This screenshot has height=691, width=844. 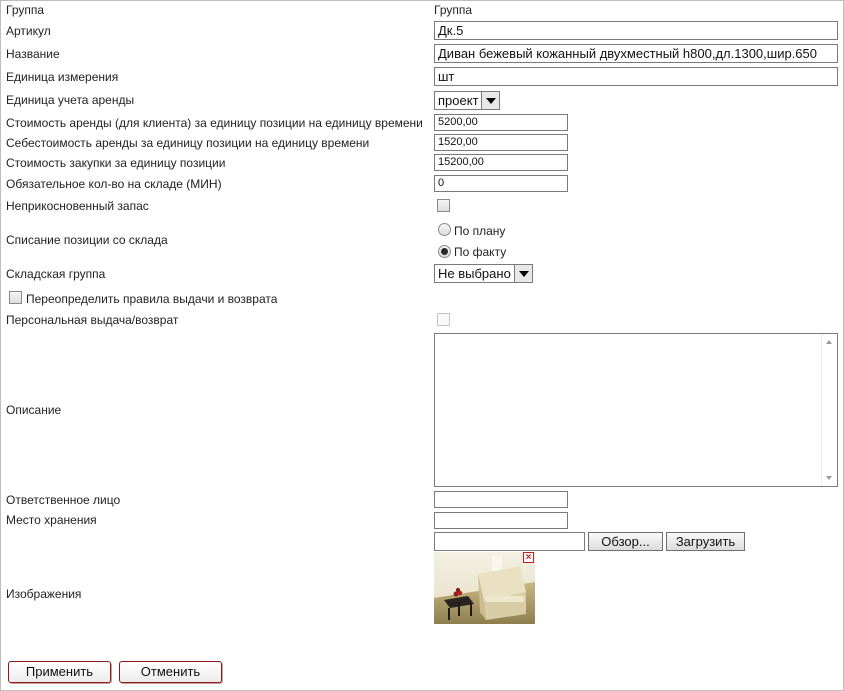 I want to click on apply-button: Применить, so click(x=59, y=672).